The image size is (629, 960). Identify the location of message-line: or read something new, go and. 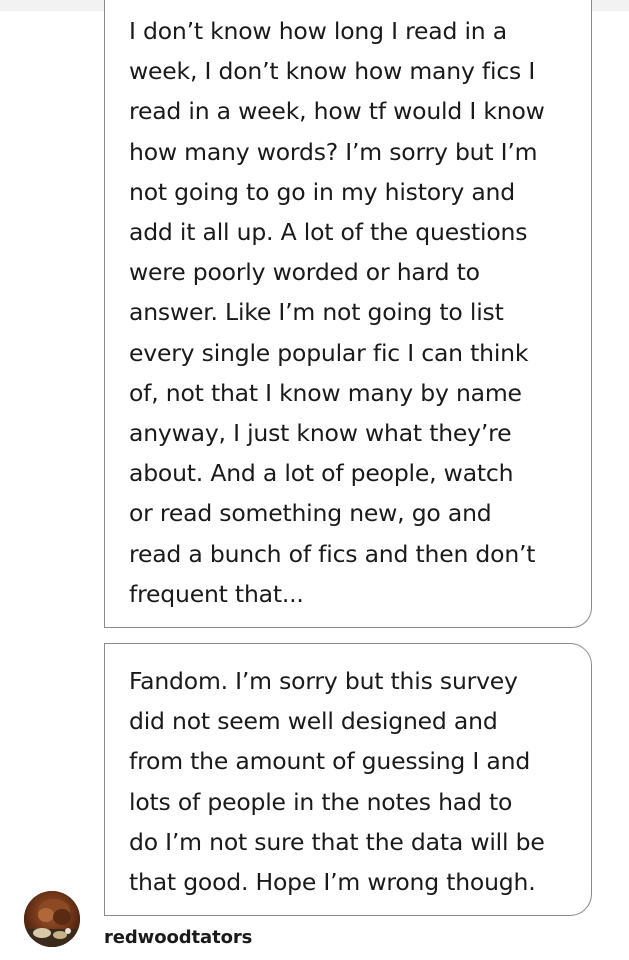
(310, 513).